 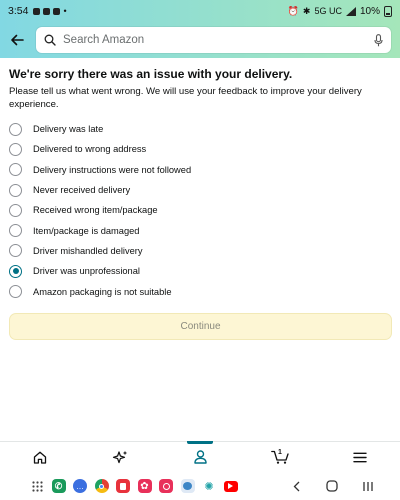 I want to click on search-row: Search Amazon, so click(x=200, y=40).